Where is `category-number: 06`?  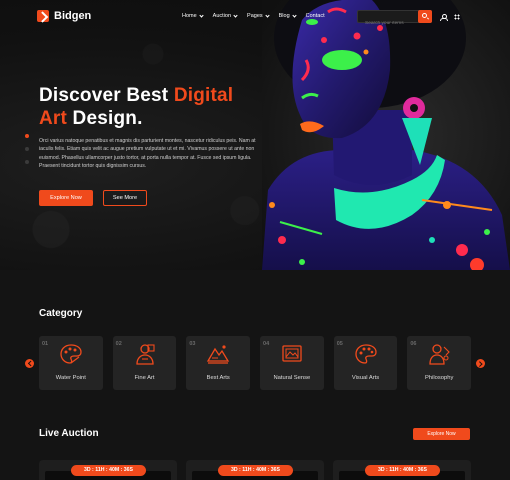
category-number: 06 is located at coordinates (413, 344).